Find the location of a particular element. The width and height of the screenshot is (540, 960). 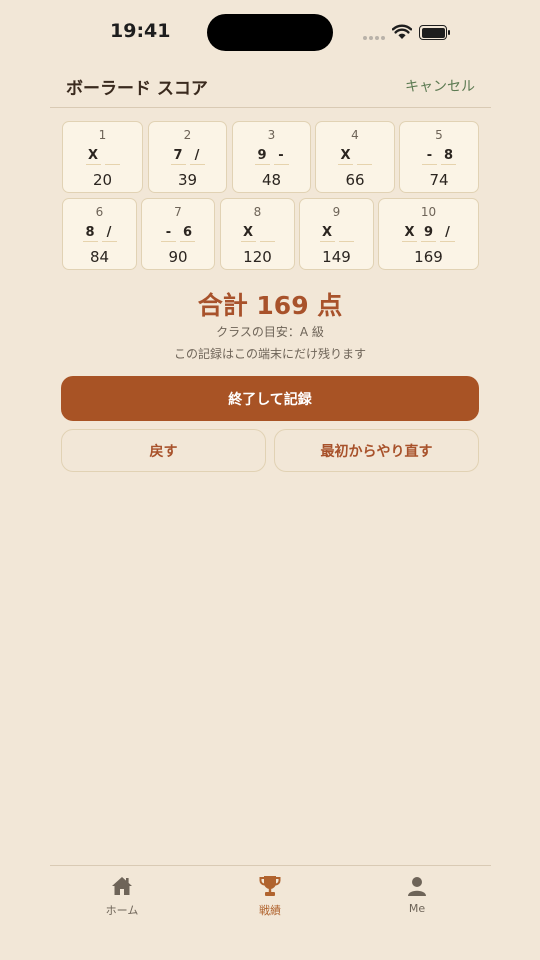

frame-number: 6 is located at coordinates (99, 212).